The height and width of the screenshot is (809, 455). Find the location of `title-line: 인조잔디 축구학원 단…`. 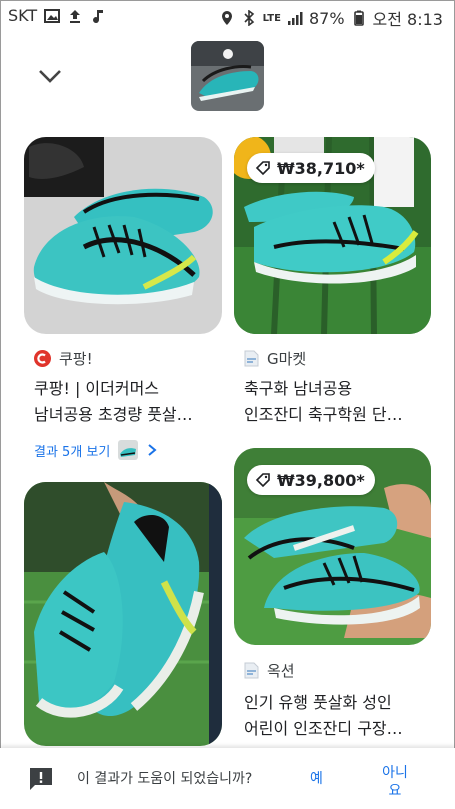

title-line: 인조잔디 축구학원 단… is located at coordinates (323, 414).